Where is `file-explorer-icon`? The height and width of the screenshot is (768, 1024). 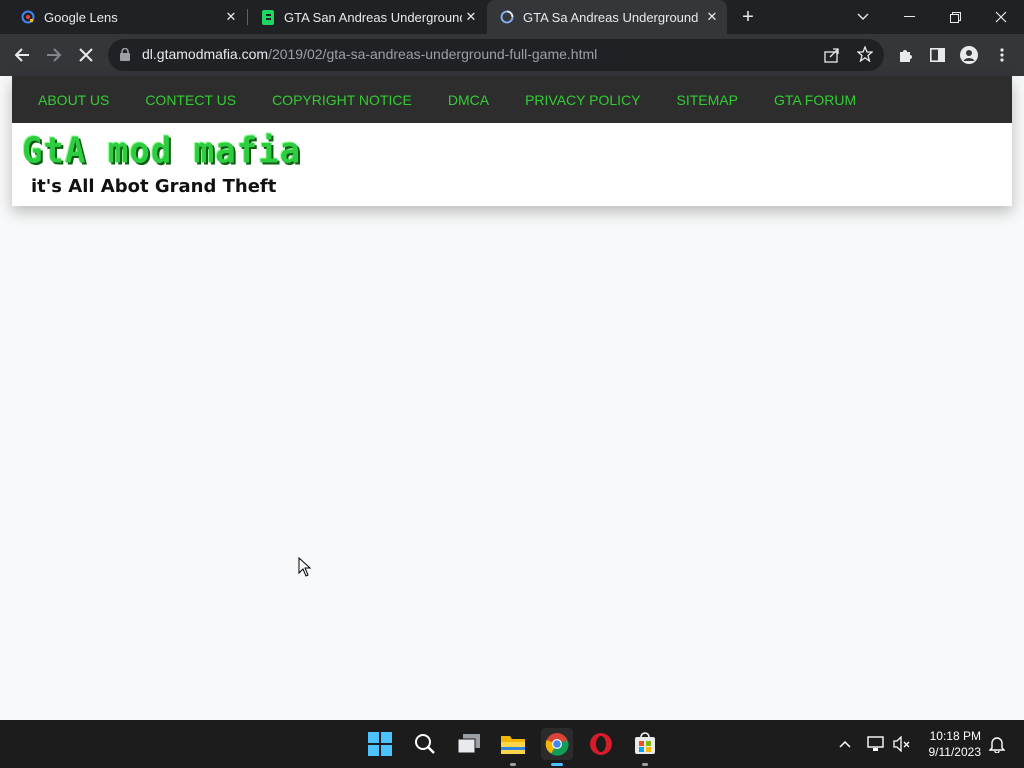
file-explorer-icon is located at coordinates (513, 747).